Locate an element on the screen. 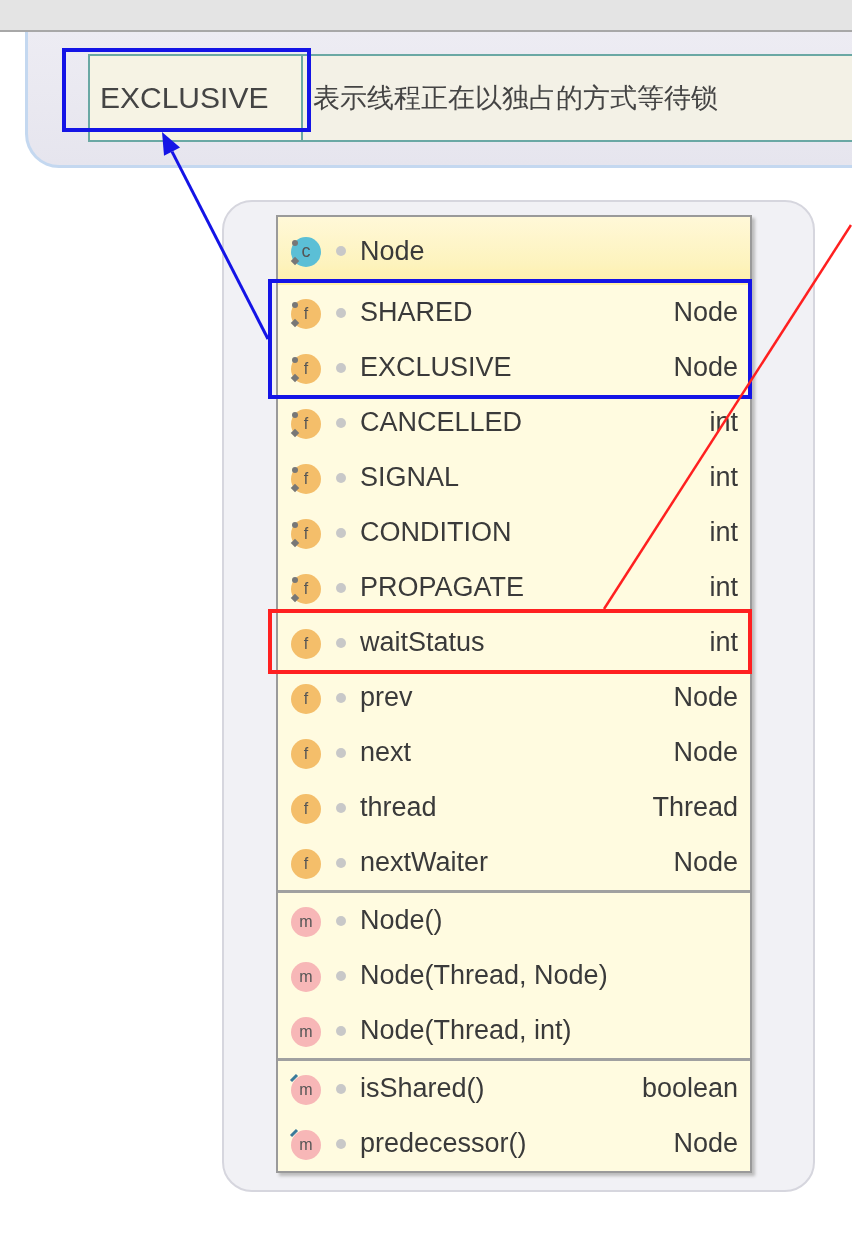  table-cell: 表示线程正在以独占的方式等待锁 is located at coordinates (514, 98).